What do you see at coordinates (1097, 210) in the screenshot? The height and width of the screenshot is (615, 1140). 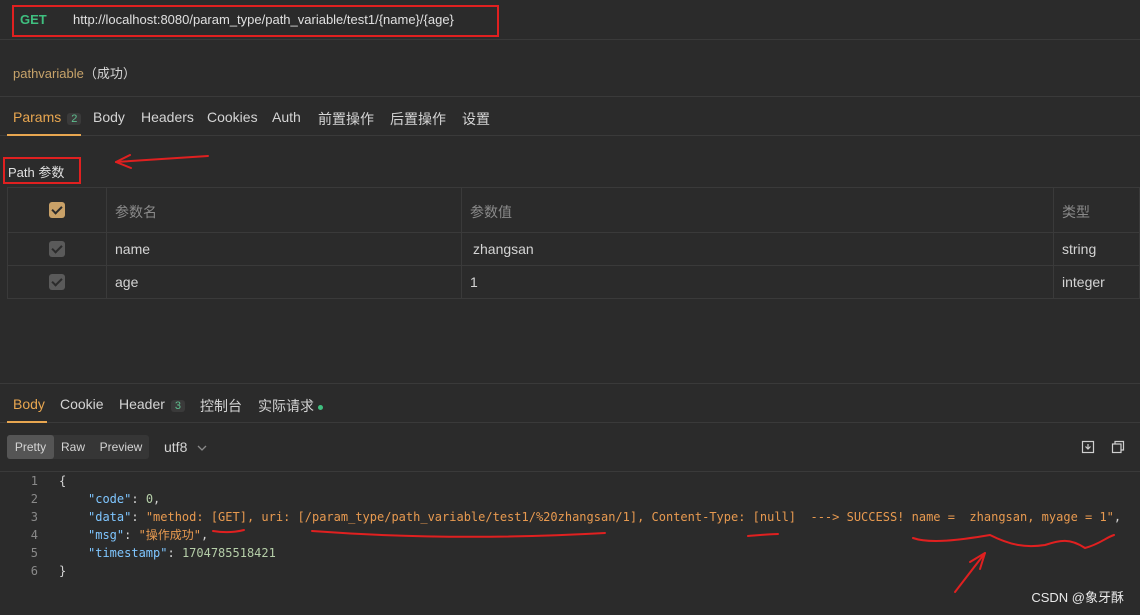 I see `header-type-cell: 类型` at bounding box center [1097, 210].